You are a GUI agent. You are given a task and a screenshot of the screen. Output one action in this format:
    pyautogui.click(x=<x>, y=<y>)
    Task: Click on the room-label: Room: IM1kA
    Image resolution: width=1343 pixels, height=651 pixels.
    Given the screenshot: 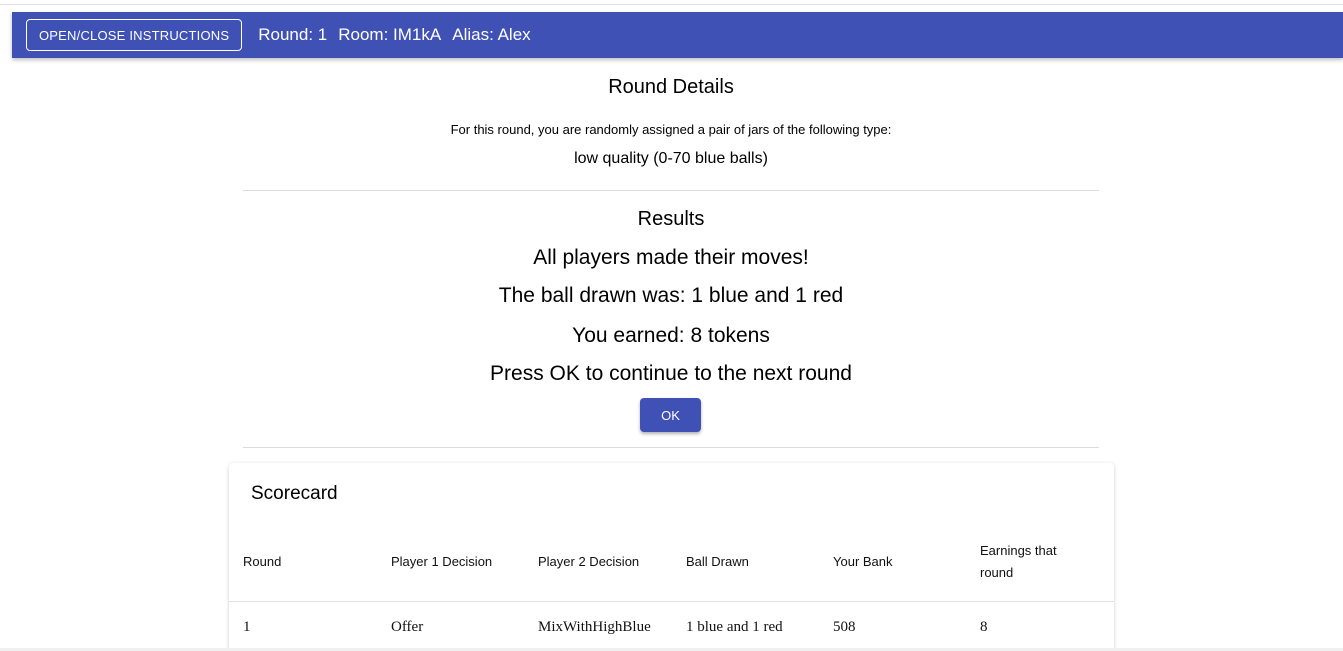 What is the action you would take?
    pyautogui.click(x=390, y=34)
    